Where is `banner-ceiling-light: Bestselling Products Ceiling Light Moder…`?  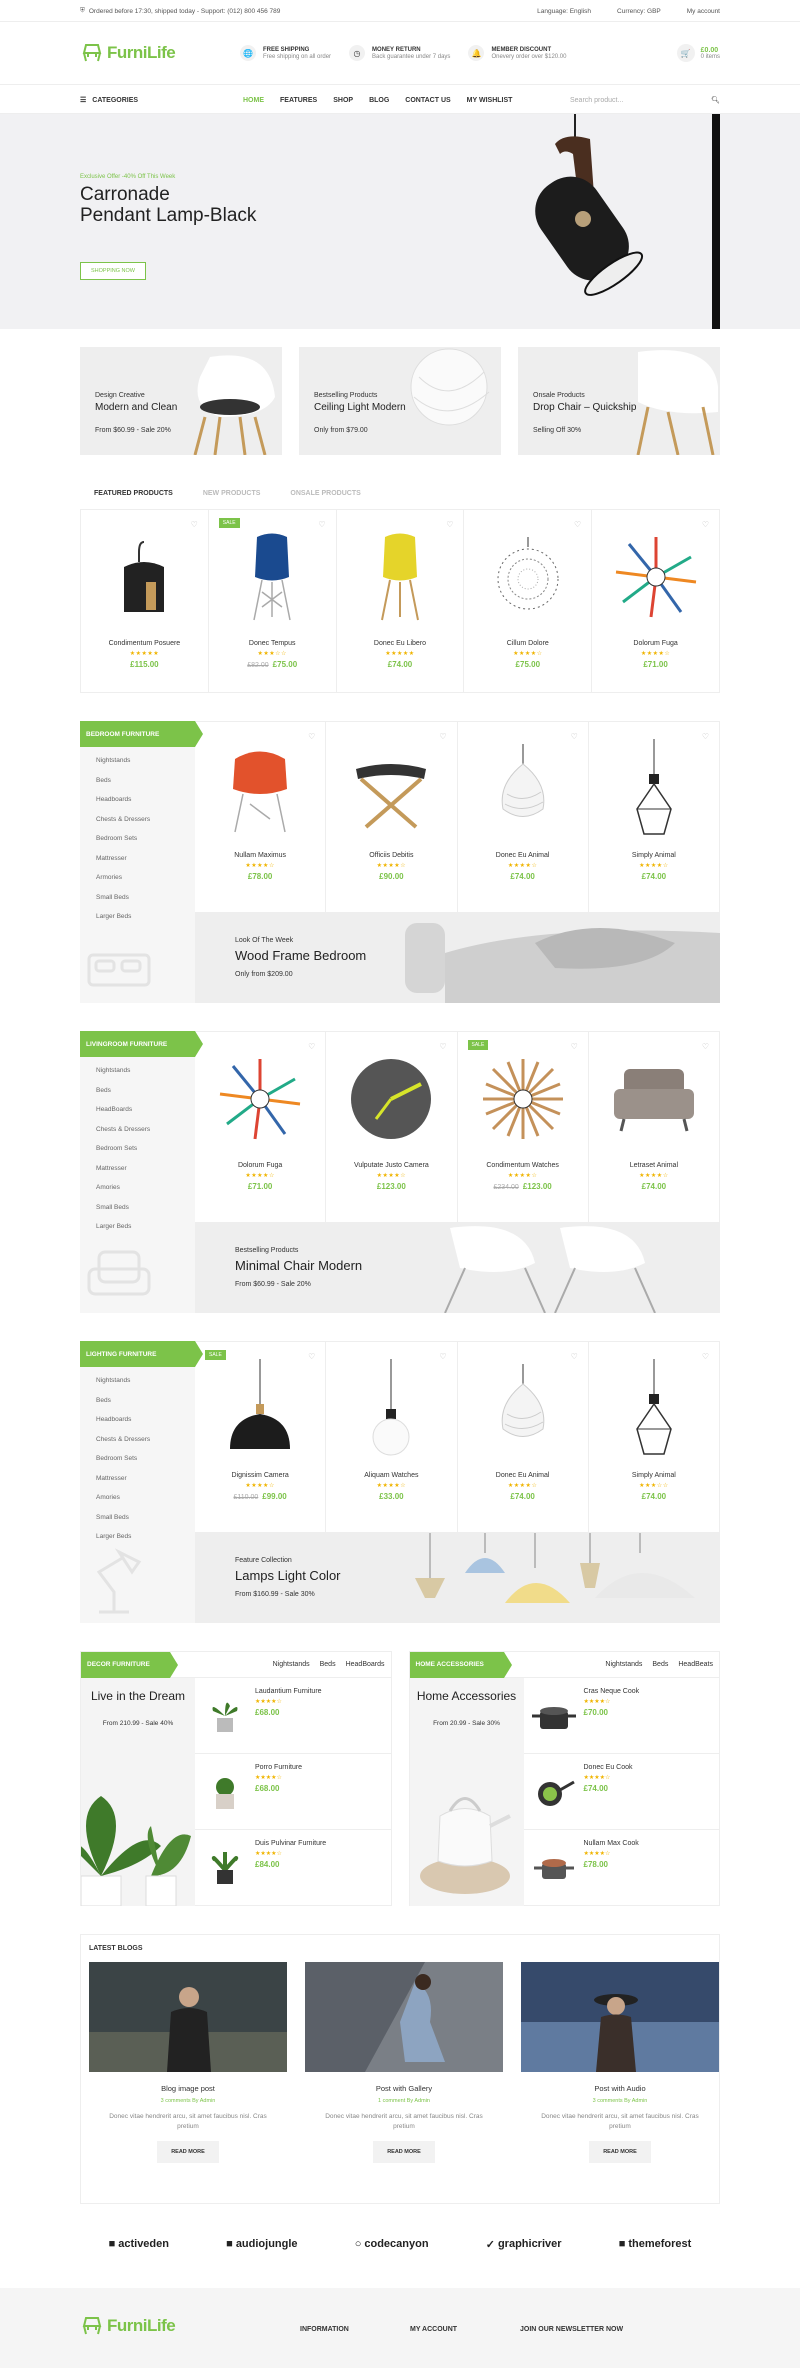
banner-ceiling-light: Bestselling Products Ceiling Light Moder… is located at coordinates (400, 401).